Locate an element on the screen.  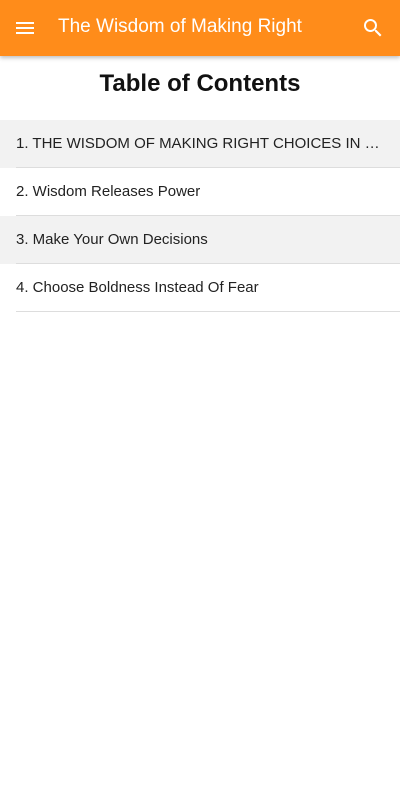
toc-item-label: 4. Choose Boldness Instead Of Fear is located at coordinates (137, 287).